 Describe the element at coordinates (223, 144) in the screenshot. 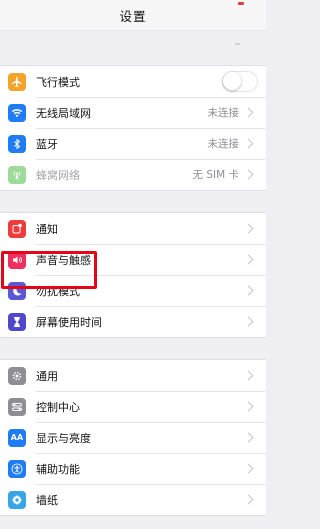

I see `bluetooth-status: 未连接` at that location.